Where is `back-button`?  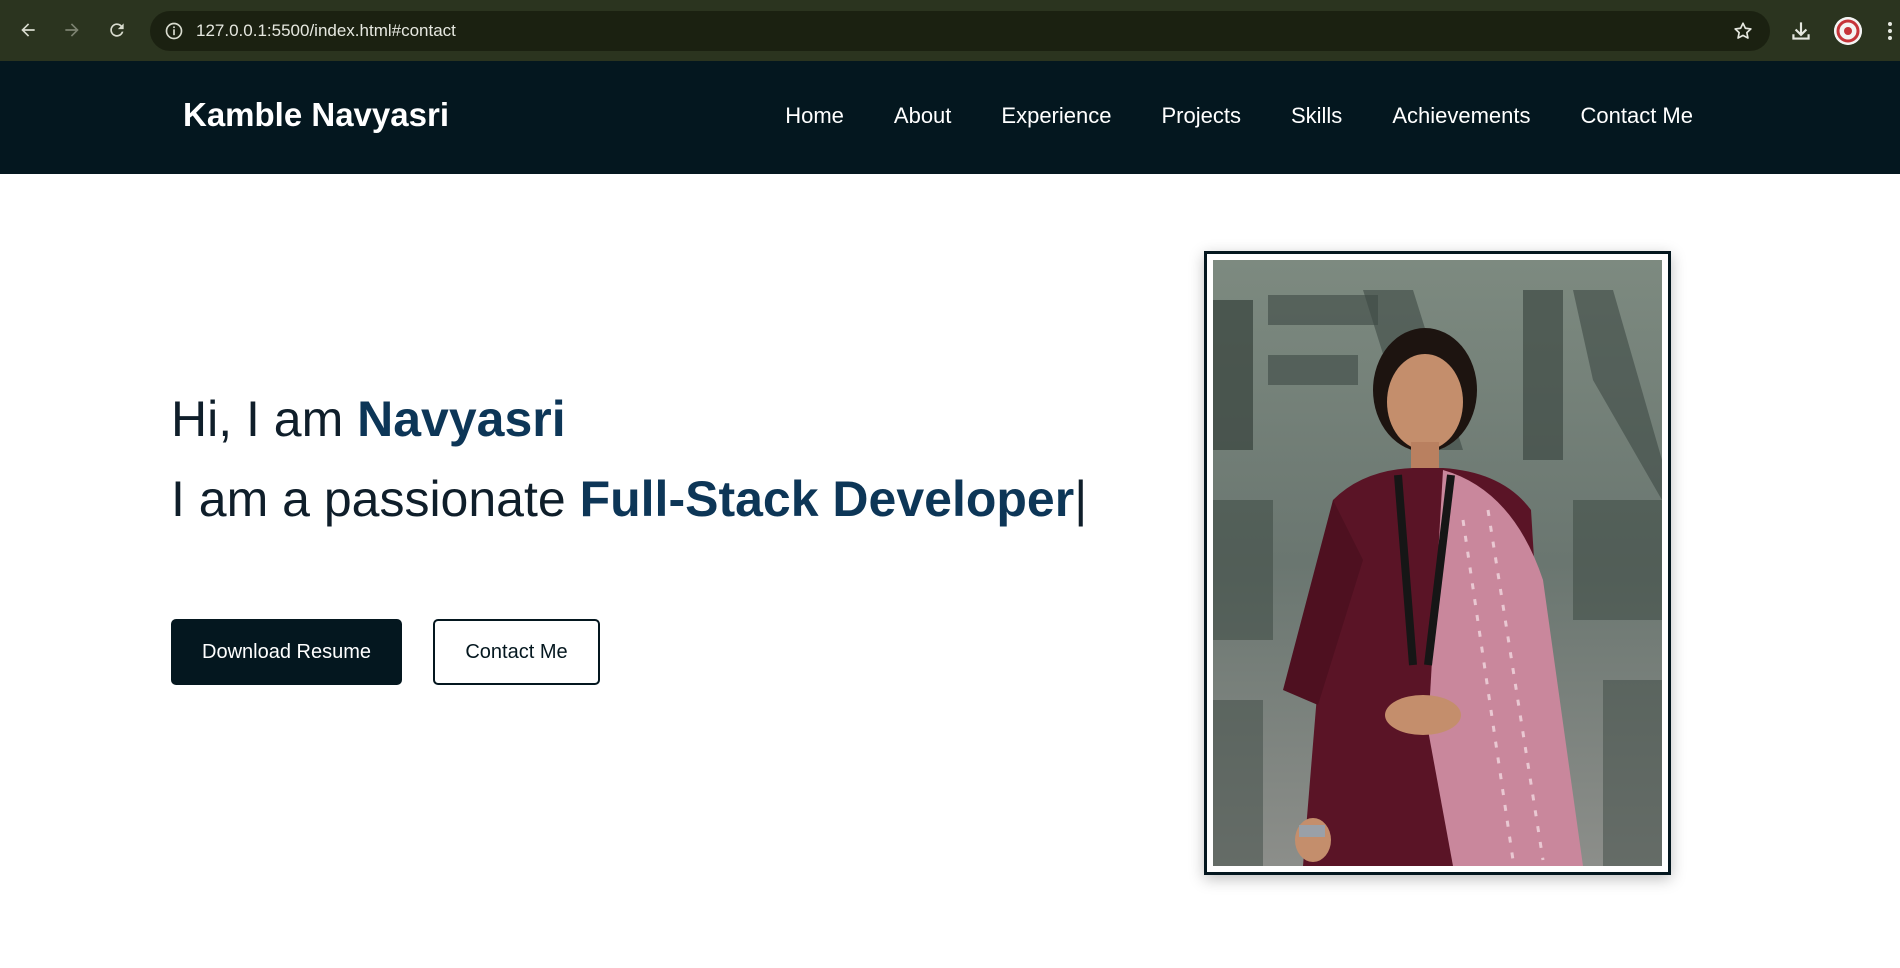
back-button is located at coordinates (28, 30).